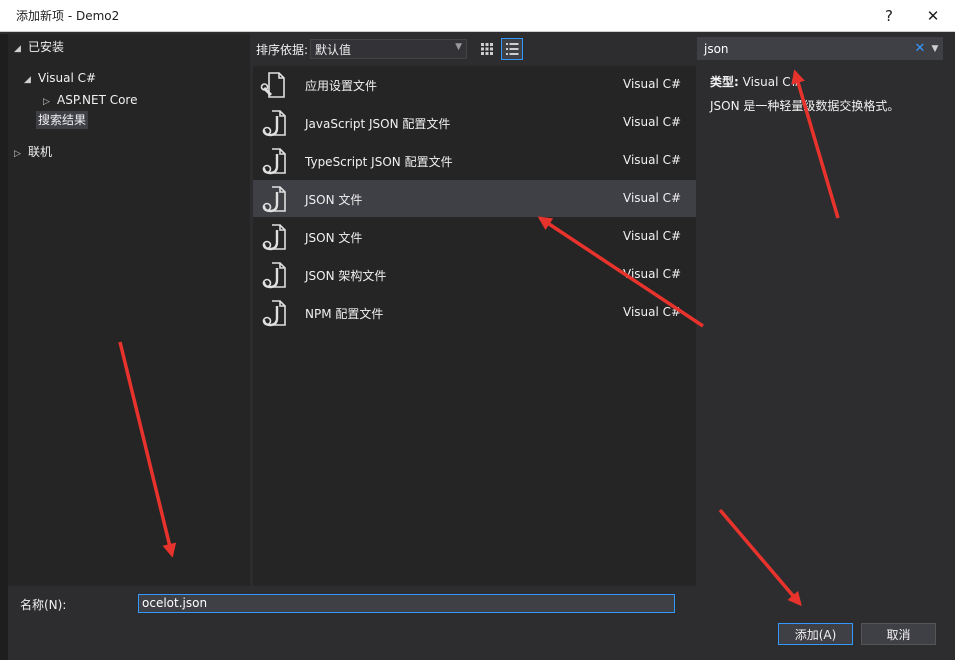 This screenshot has width=955, height=660. Describe the element at coordinates (805, 106) in the screenshot. I see `template-description: JSON 是一种轻量级数据交换格式。` at that location.